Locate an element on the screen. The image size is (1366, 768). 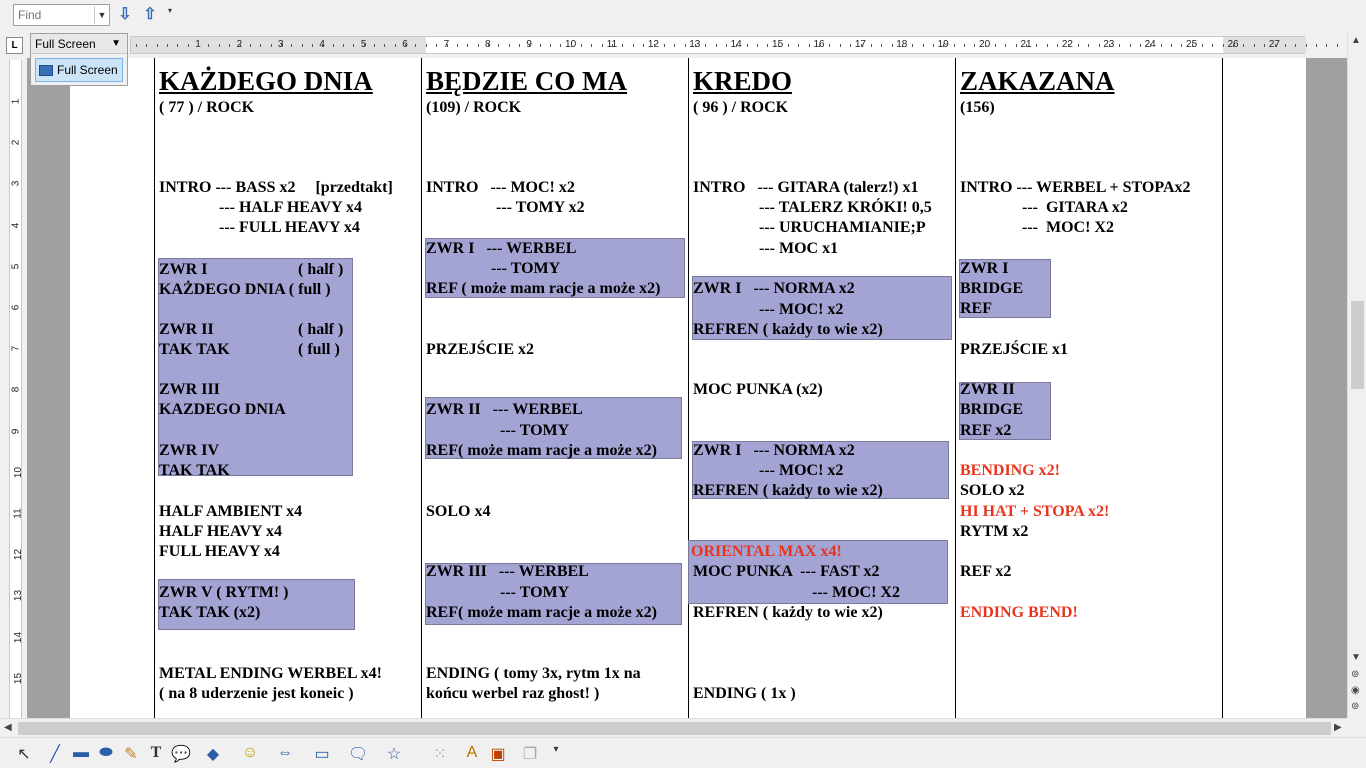
ruler-number: 3 is located at coordinates (16, 184).